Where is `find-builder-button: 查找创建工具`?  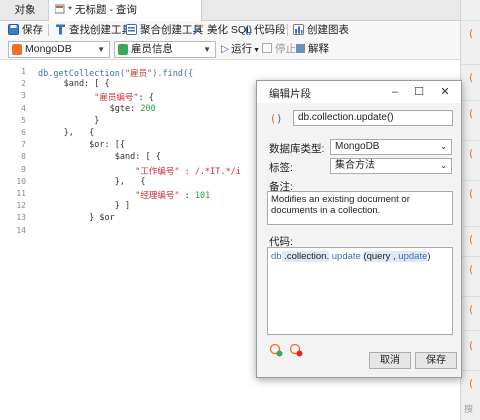 find-builder-button: 查找创建工具 is located at coordinates (93, 30).